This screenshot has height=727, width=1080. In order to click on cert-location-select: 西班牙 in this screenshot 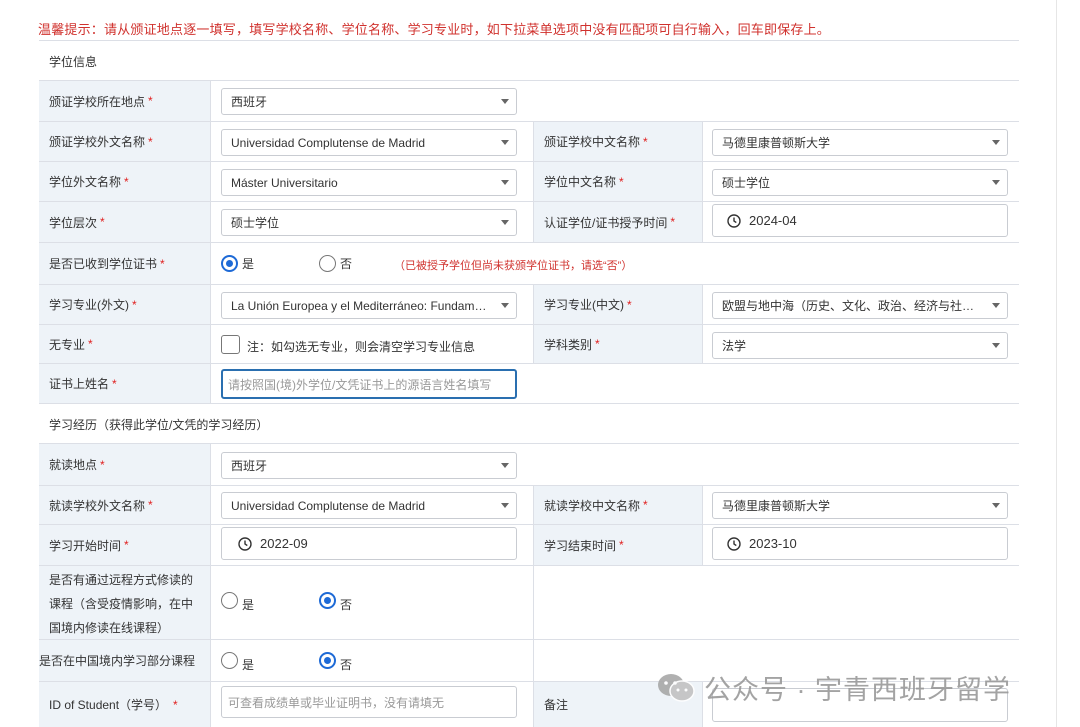, I will do `click(369, 101)`.